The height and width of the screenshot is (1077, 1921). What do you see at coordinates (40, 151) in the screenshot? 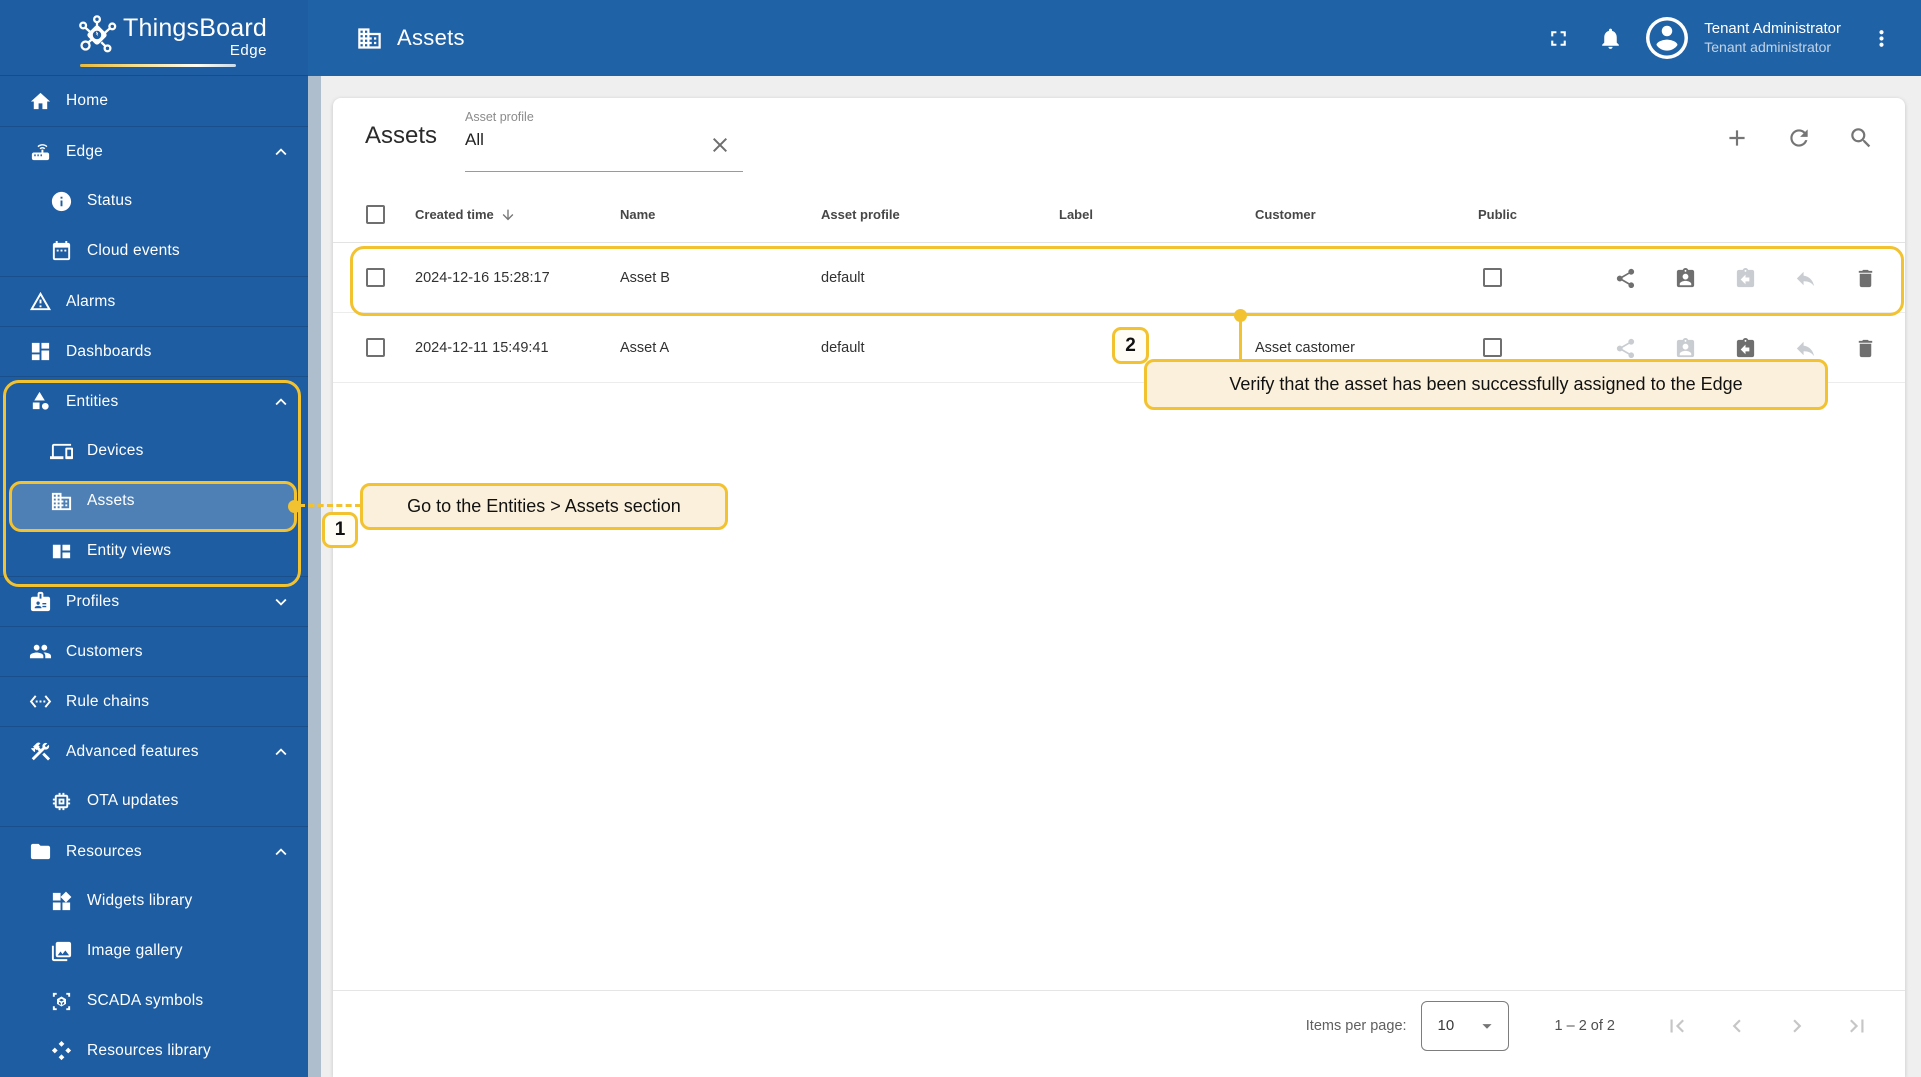
I see `edge-icon` at bounding box center [40, 151].